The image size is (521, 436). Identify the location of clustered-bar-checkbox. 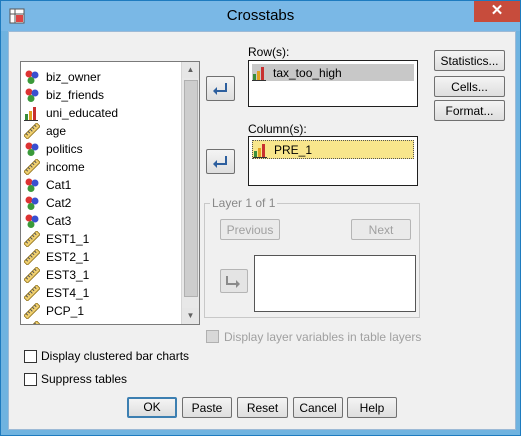
(30, 356).